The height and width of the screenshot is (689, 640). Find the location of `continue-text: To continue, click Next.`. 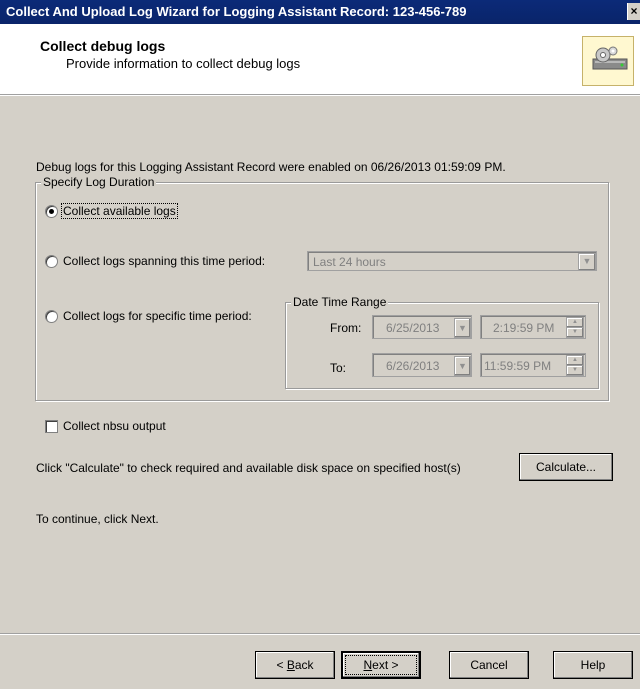

continue-text: To continue, click Next. is located at coordinates (97, 519).